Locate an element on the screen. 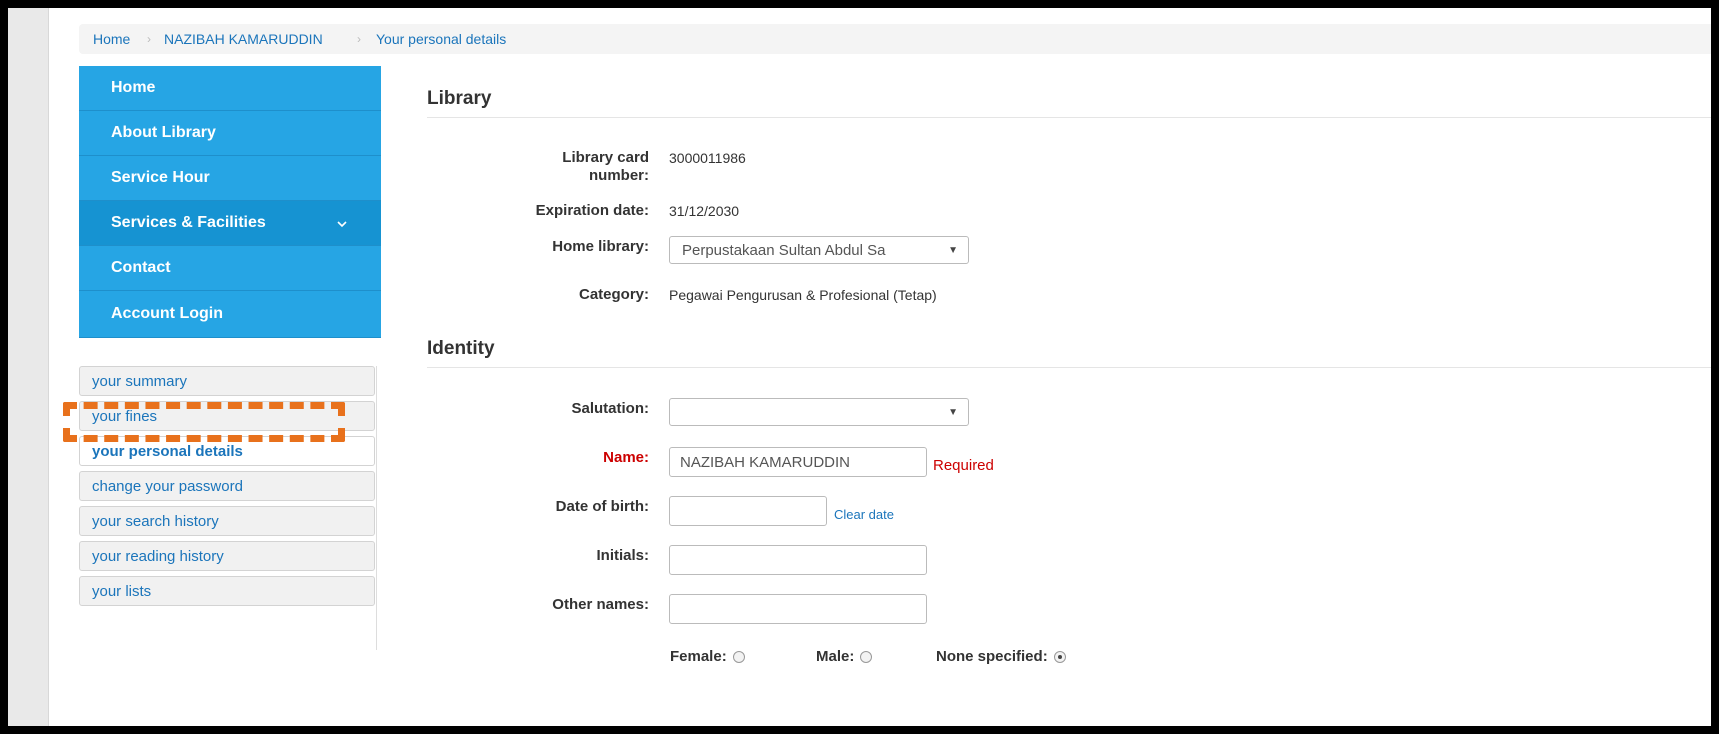 This screenshot has width=1719, height=734. salutation-label: Salutation: is located at coordinates (610, 408).